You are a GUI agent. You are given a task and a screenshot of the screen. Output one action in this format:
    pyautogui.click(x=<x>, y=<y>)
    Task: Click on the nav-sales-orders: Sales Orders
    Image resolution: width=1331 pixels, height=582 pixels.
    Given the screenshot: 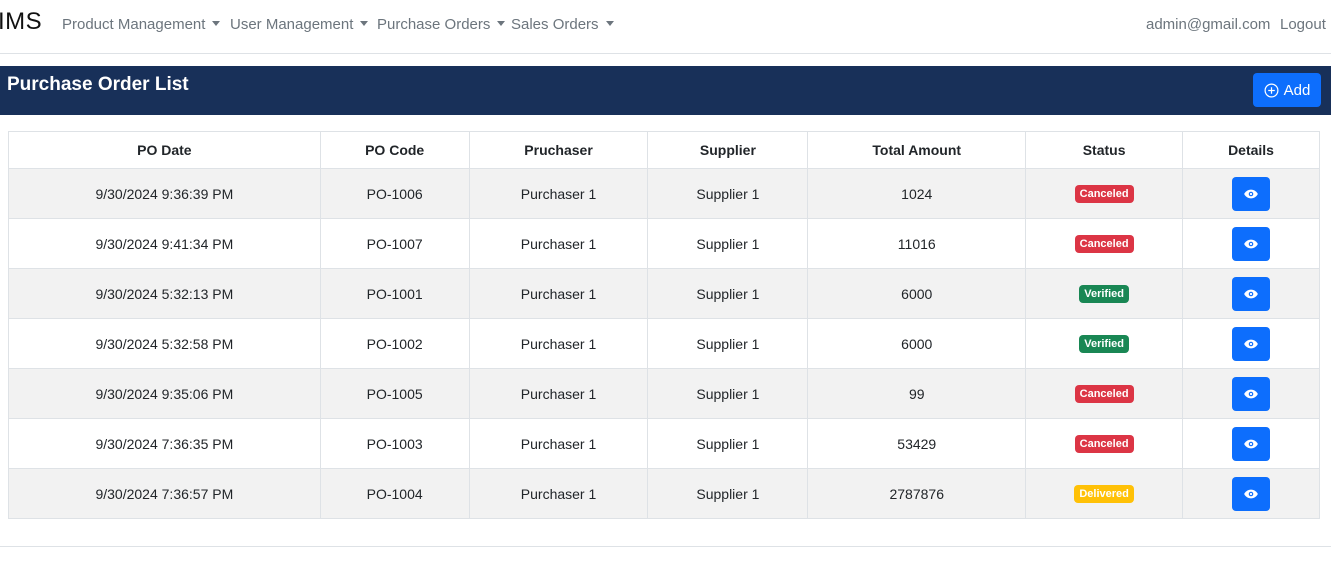 What is the action you would take?
    pyautogui.click(x=562, y=24)
    